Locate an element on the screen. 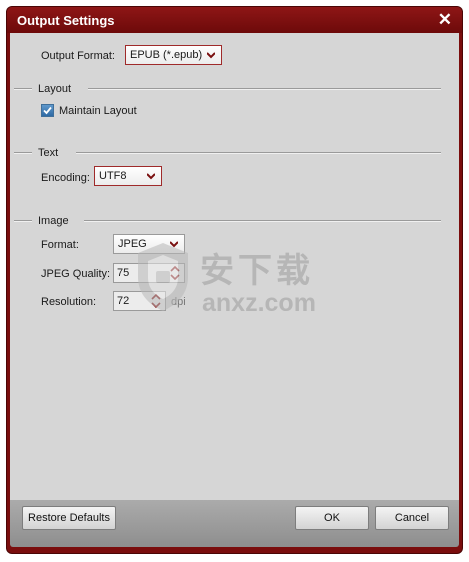 The width and height of the screenshot is (469, 562). encoding-dropdown: UTF8 is located at coordinates (128, 176).